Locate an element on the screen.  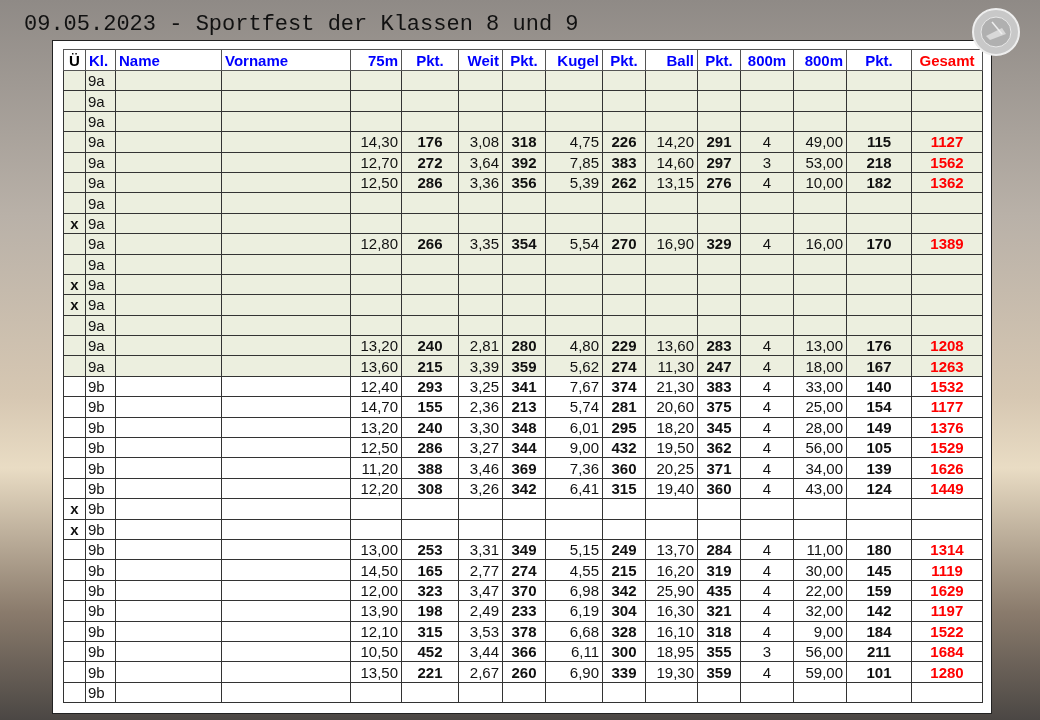
column-header: Kl. is located at coordinates (100, 60).